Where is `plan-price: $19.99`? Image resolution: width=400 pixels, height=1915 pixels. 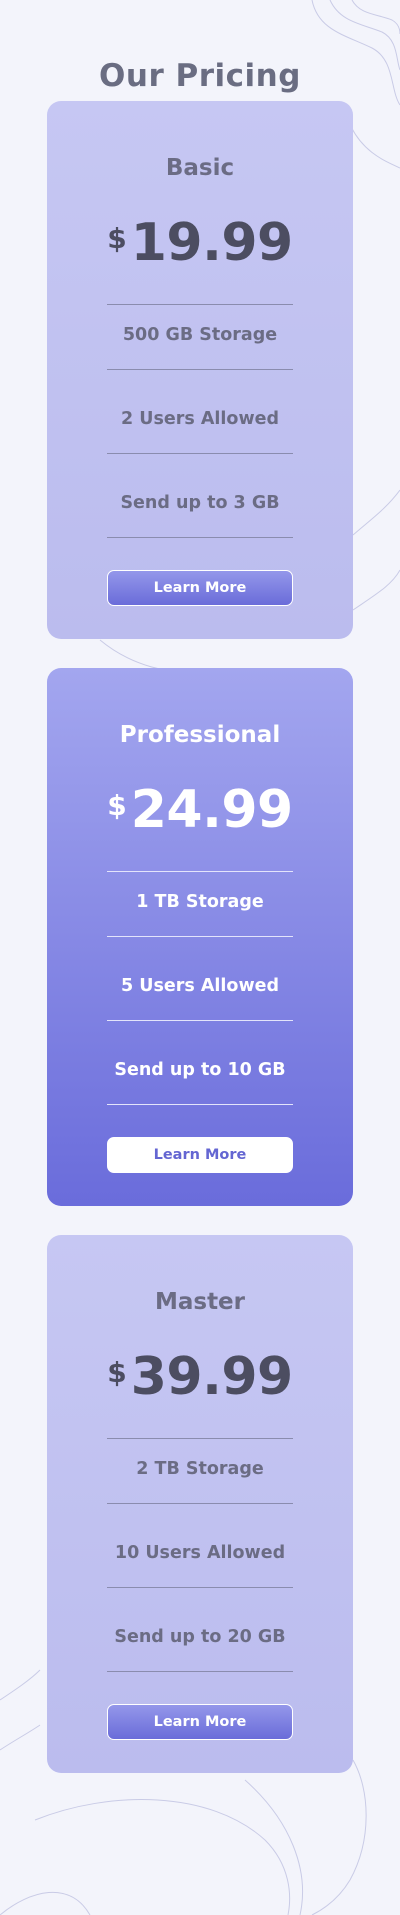
plan-price: $19.99 is located at coordinates (200, 249).